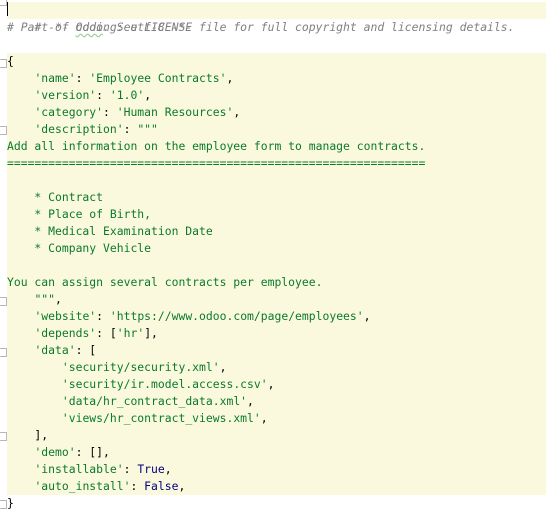 The height and width of the screenshot is (515, 546). What do you see at coordinates (140, 367) in the screenshot?
I see `value-token: 'security/security.xml'` at bounding box center [140, 367].